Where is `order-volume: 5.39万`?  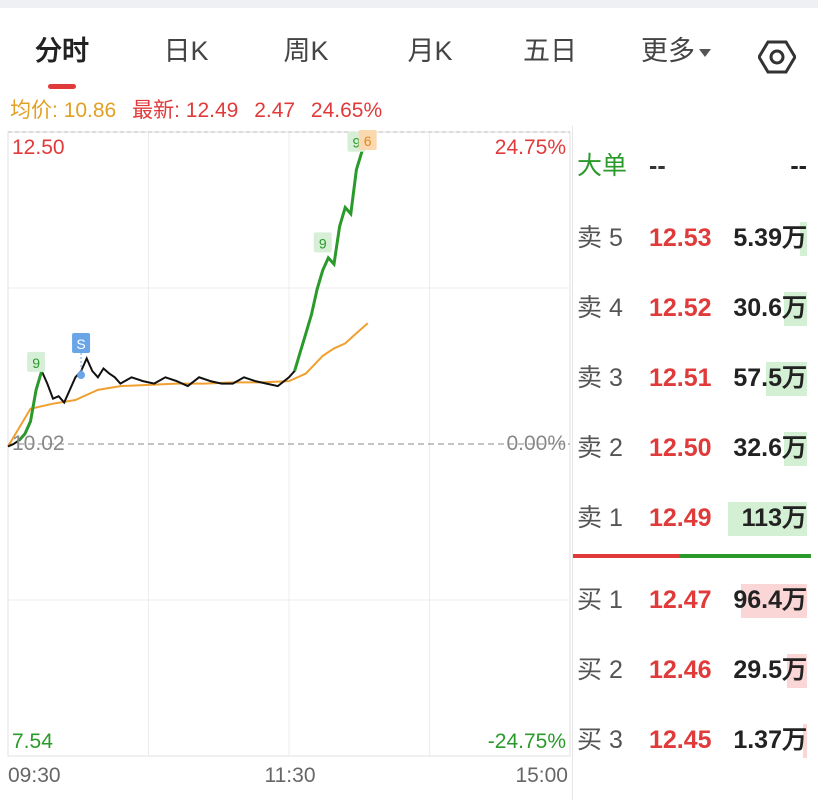
order-volume: 5.39万 is located at coordinates (770, 238).